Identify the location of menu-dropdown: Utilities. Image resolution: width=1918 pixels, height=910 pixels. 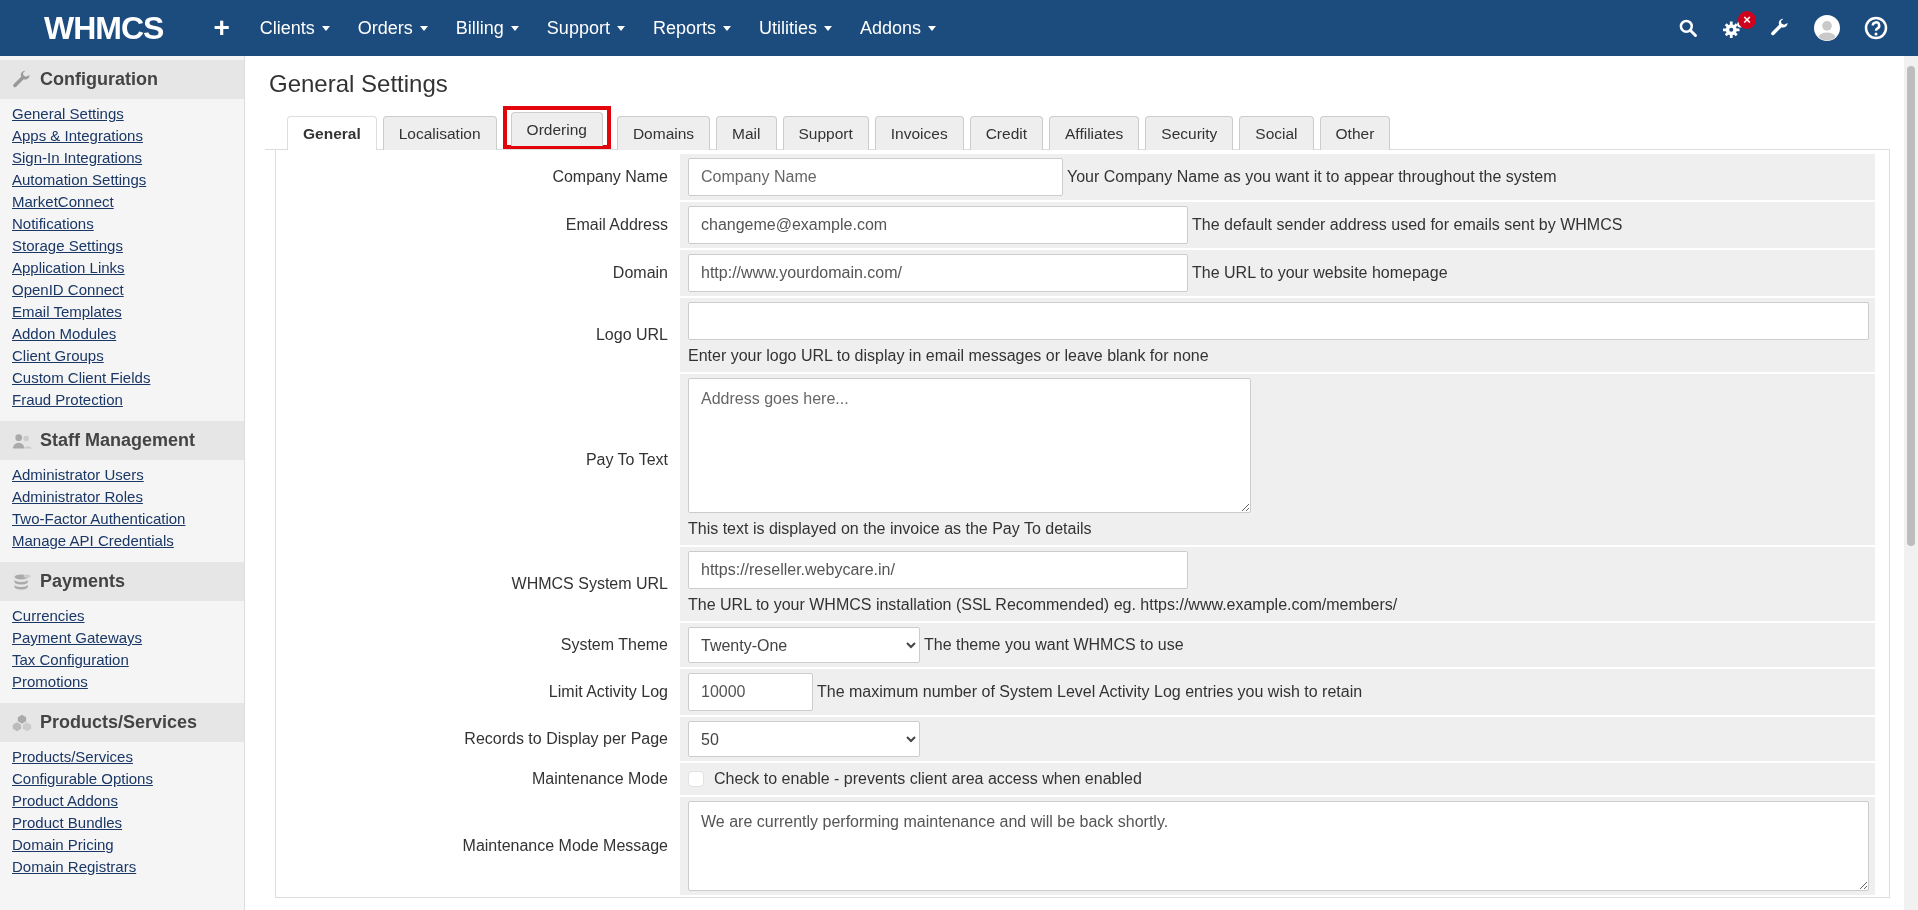
(795, 28).